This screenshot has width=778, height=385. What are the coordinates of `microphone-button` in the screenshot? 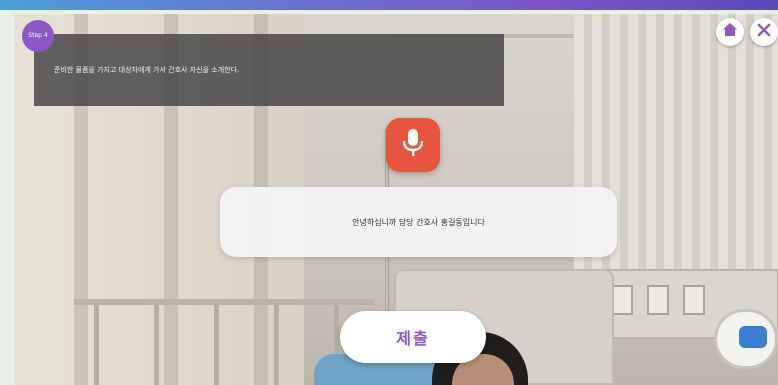 It's located at (413, 145).